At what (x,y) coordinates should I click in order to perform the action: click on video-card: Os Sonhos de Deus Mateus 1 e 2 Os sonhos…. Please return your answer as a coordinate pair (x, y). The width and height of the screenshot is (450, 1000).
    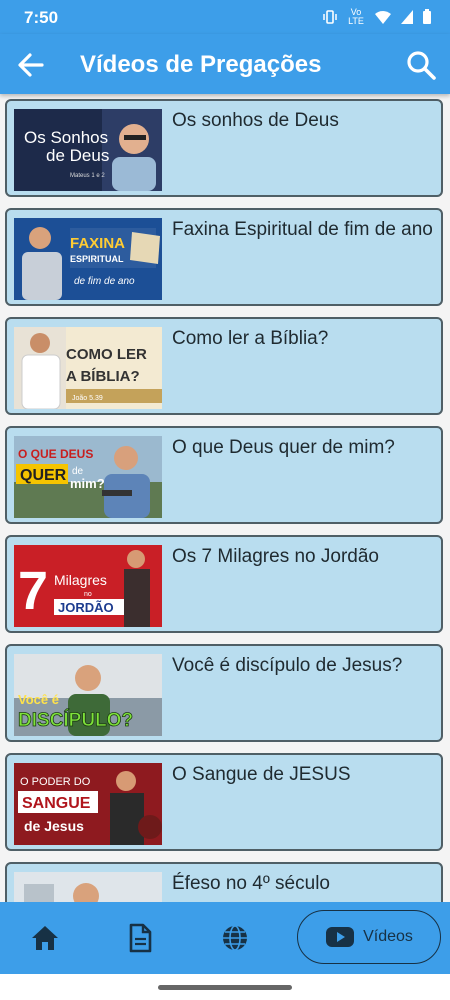
    Looking at the image, I should click on (224, 148).